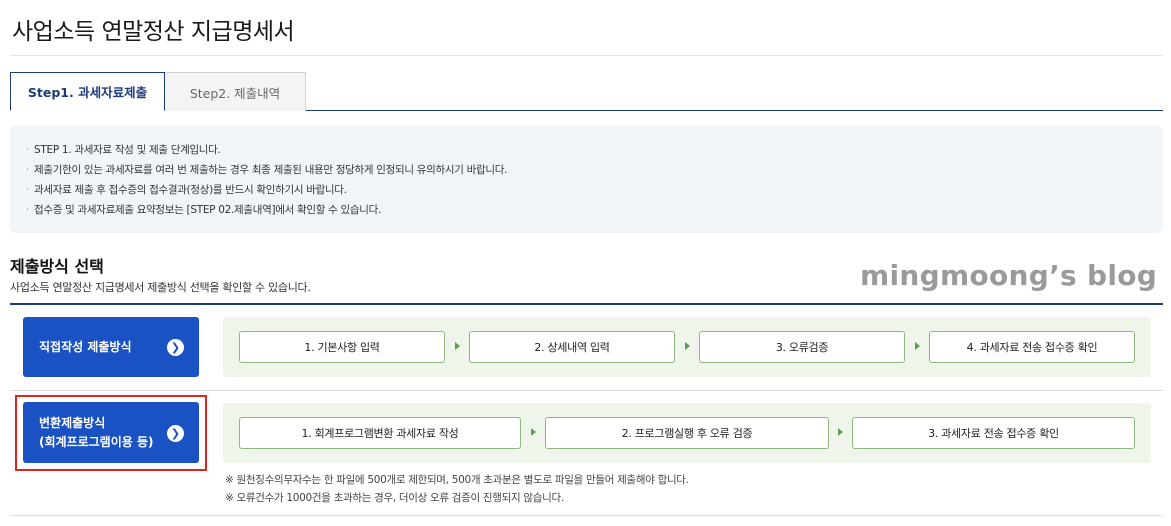 This screenshot has width=1171, height=526. Describe the element at coordinates (57, 266) in the screenshot. I see `section-title: 제출방식 선택` at that location.